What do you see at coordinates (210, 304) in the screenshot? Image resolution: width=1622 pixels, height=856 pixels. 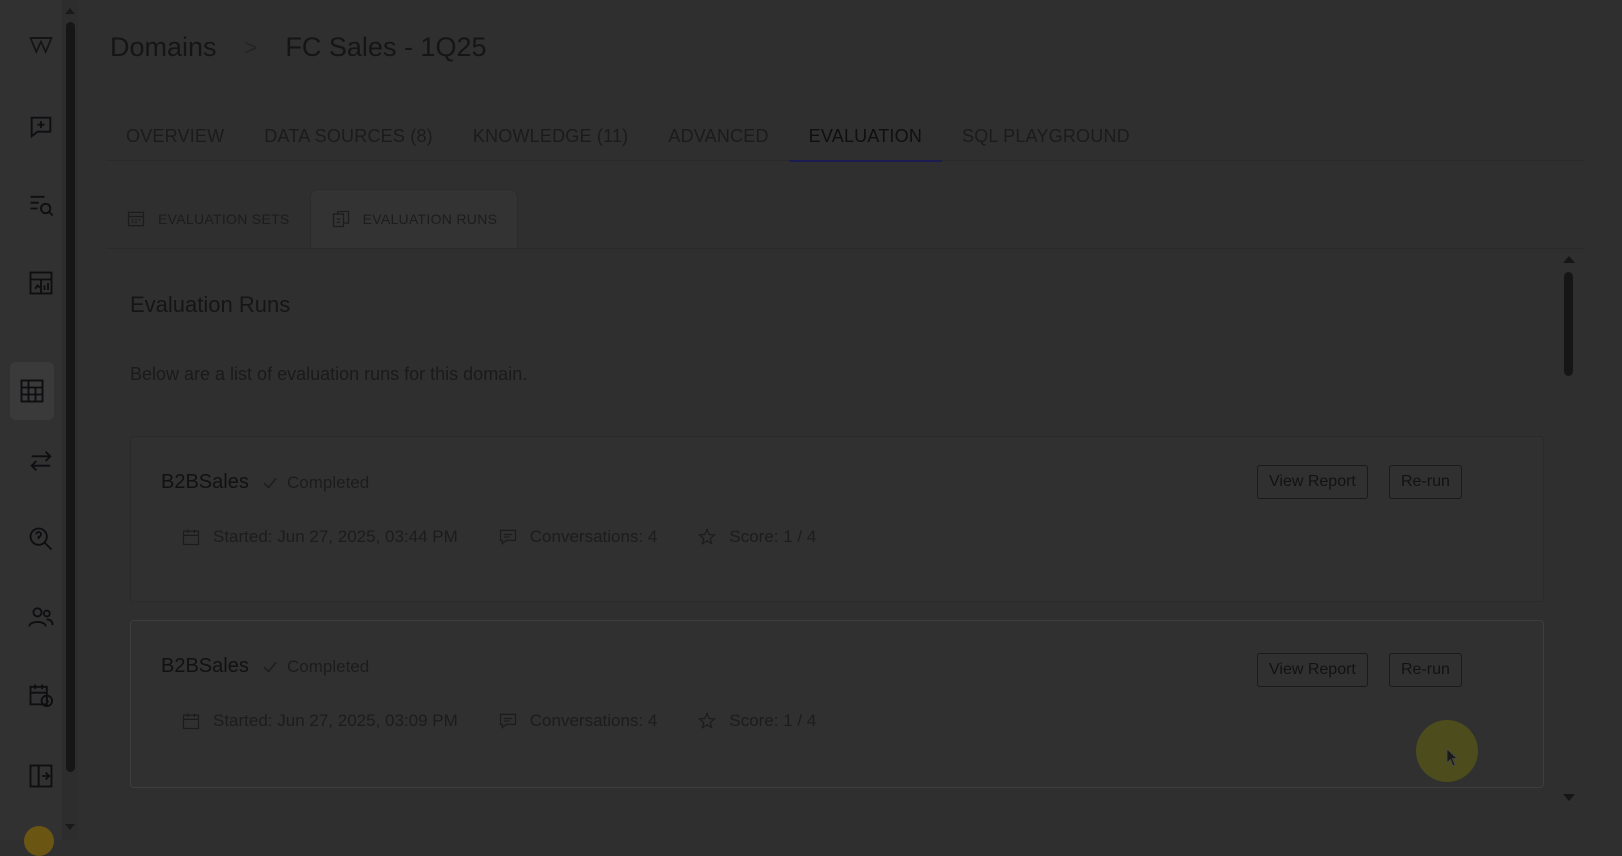 I see `section-title: Evaluation Runs` at bounding box center [210, 304].